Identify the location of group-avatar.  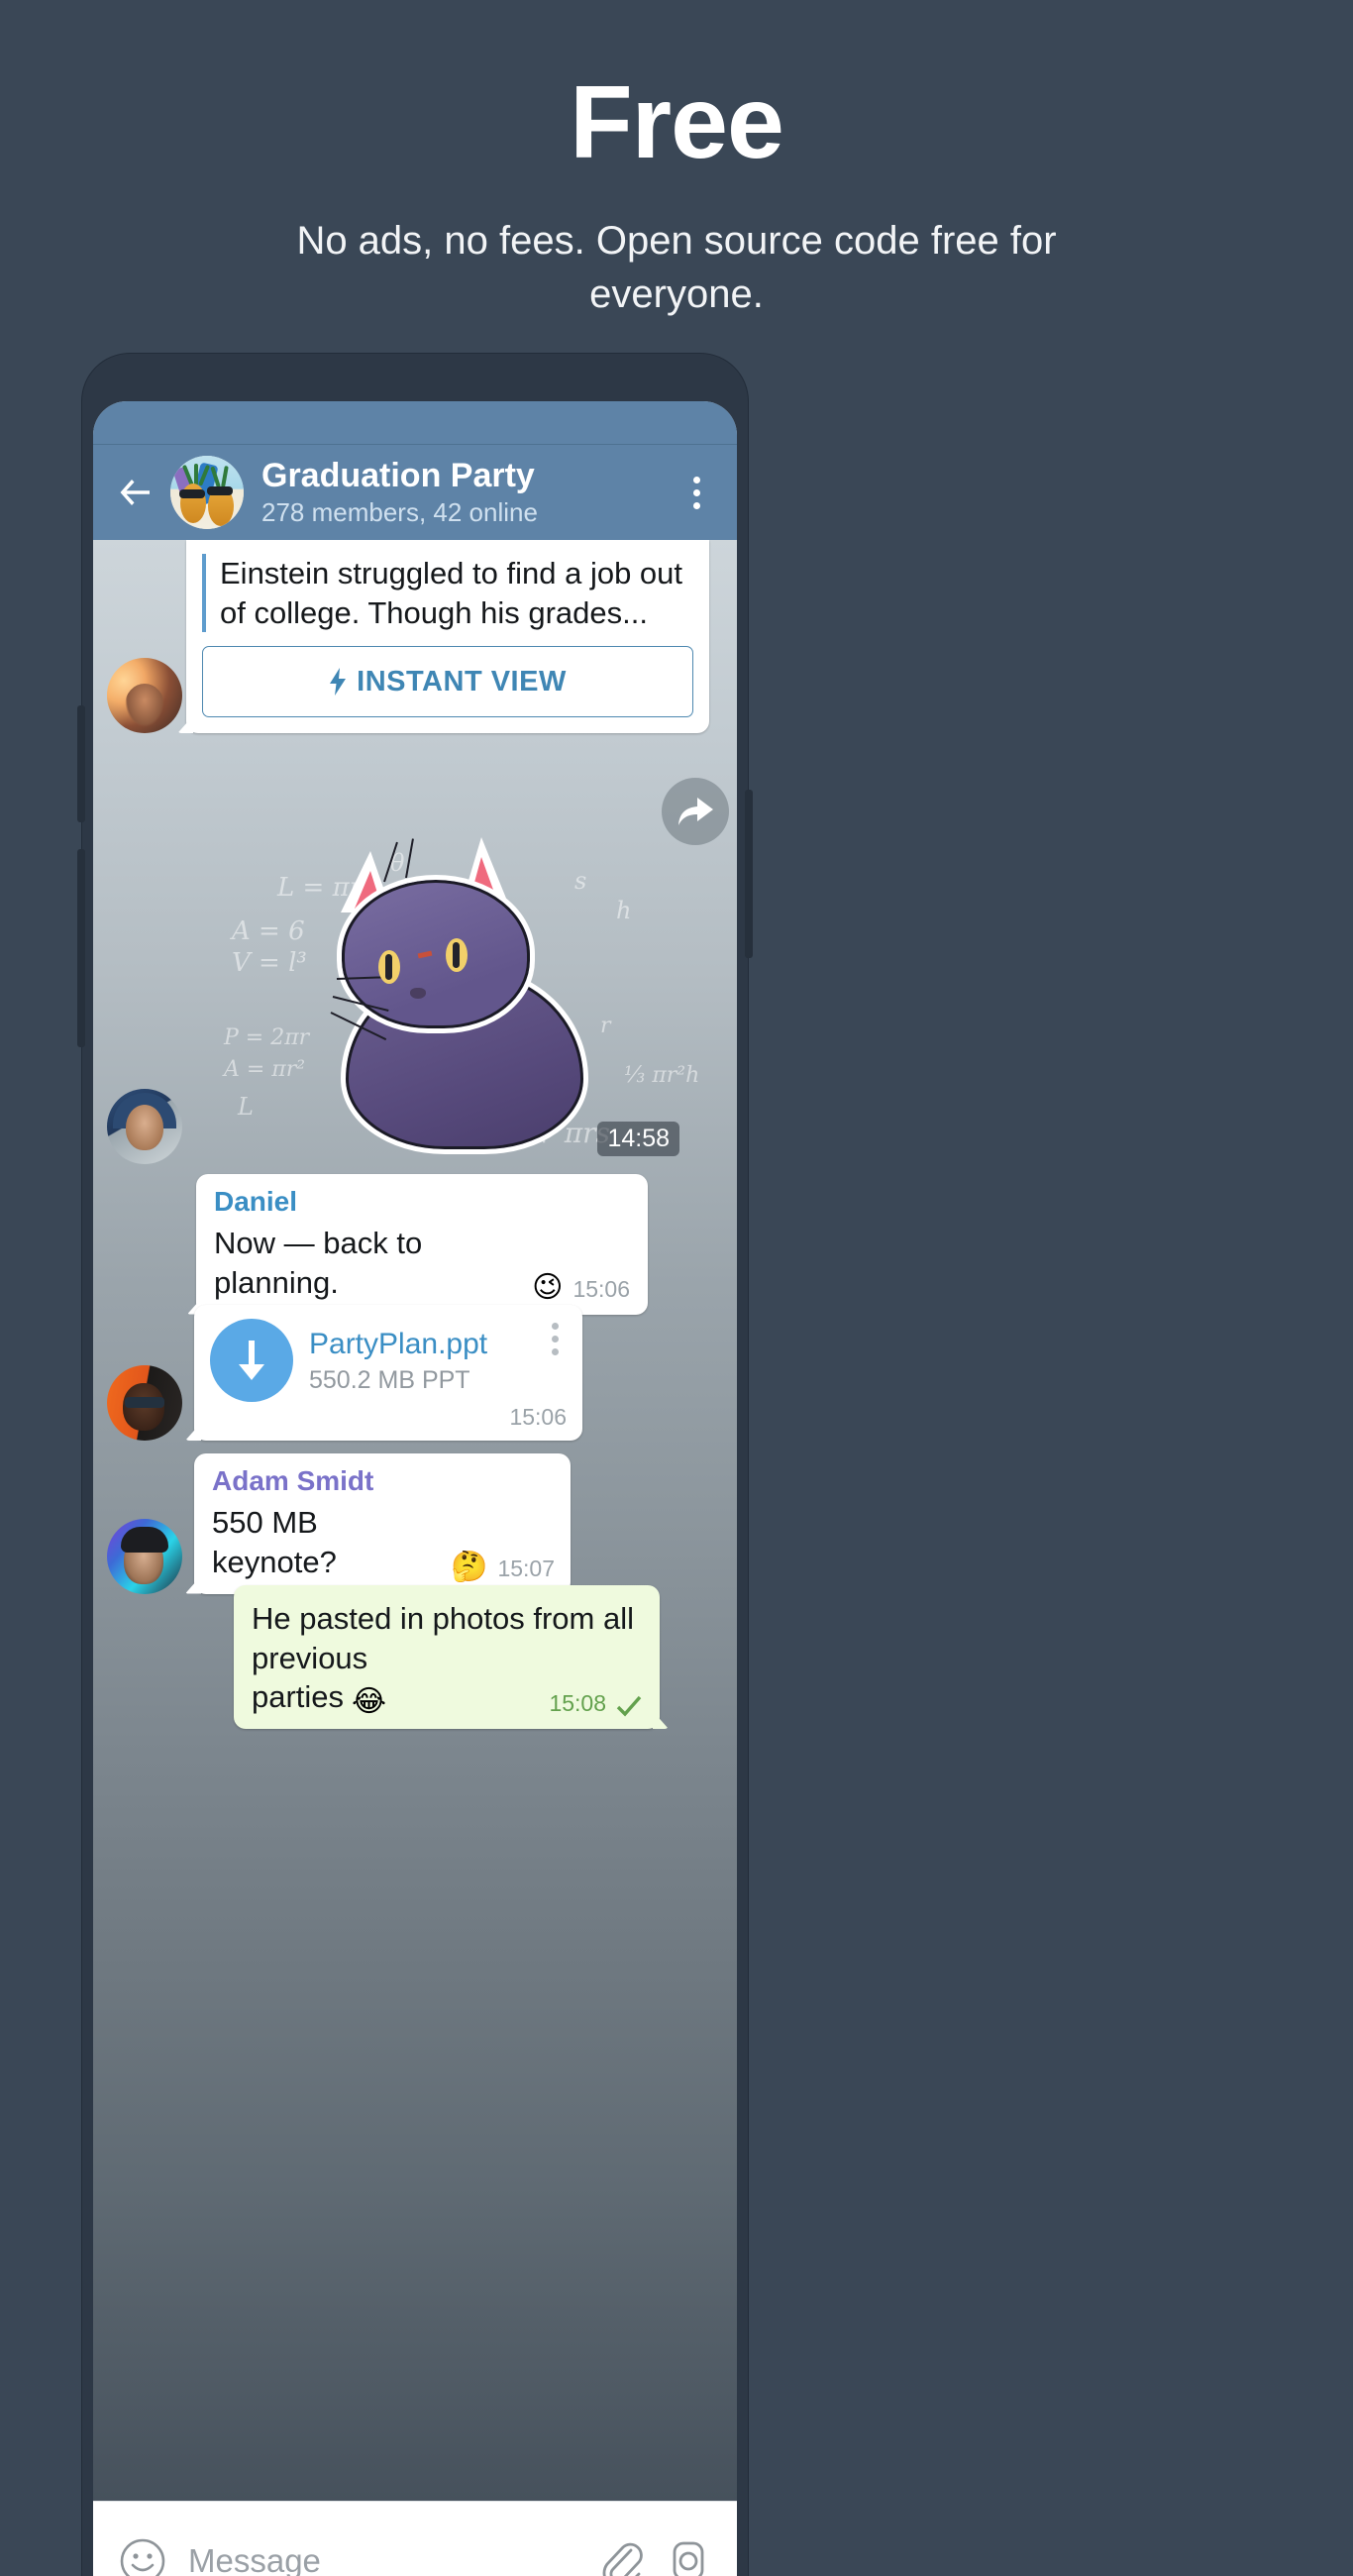
(207, 492).